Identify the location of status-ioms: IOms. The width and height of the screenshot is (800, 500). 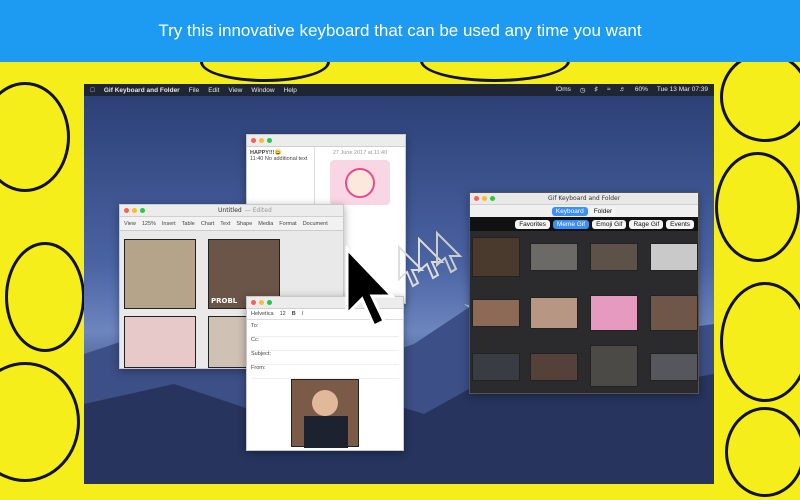
(563, 90).